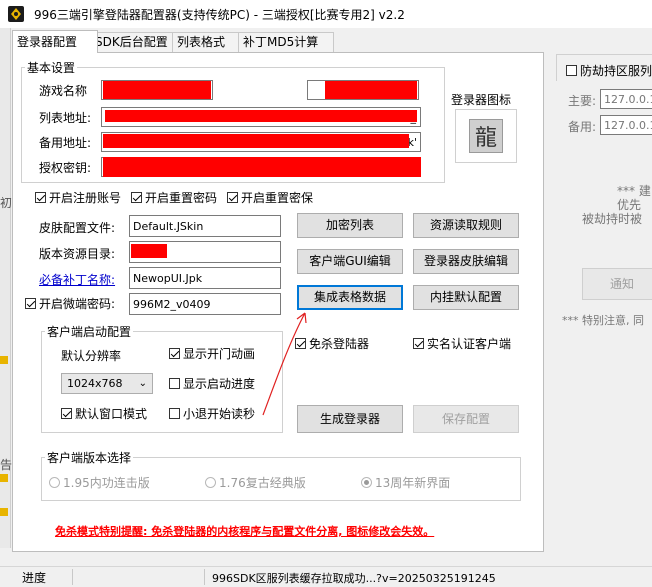  I want to click on tab-launcher-config: 登录器配置, so click(55, 41).